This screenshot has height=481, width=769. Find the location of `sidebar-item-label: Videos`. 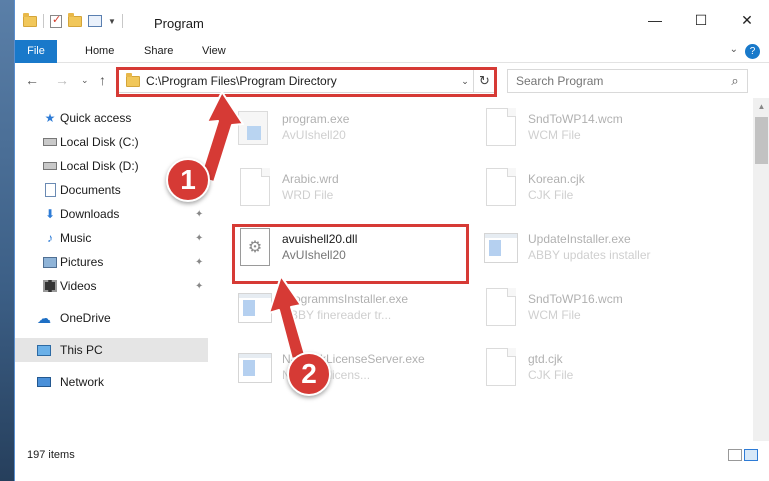

sidebar-item-label: Videos is located at coordinates (78, 286).